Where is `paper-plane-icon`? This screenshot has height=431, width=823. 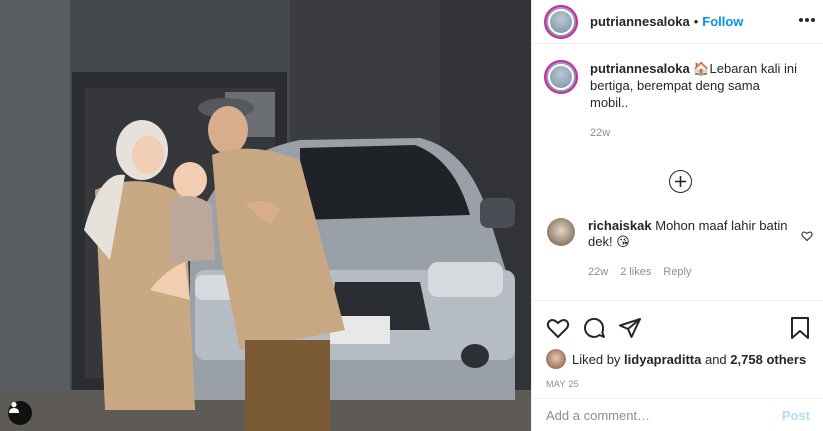
paper-plane-icon is located at coordinates (630, 328).